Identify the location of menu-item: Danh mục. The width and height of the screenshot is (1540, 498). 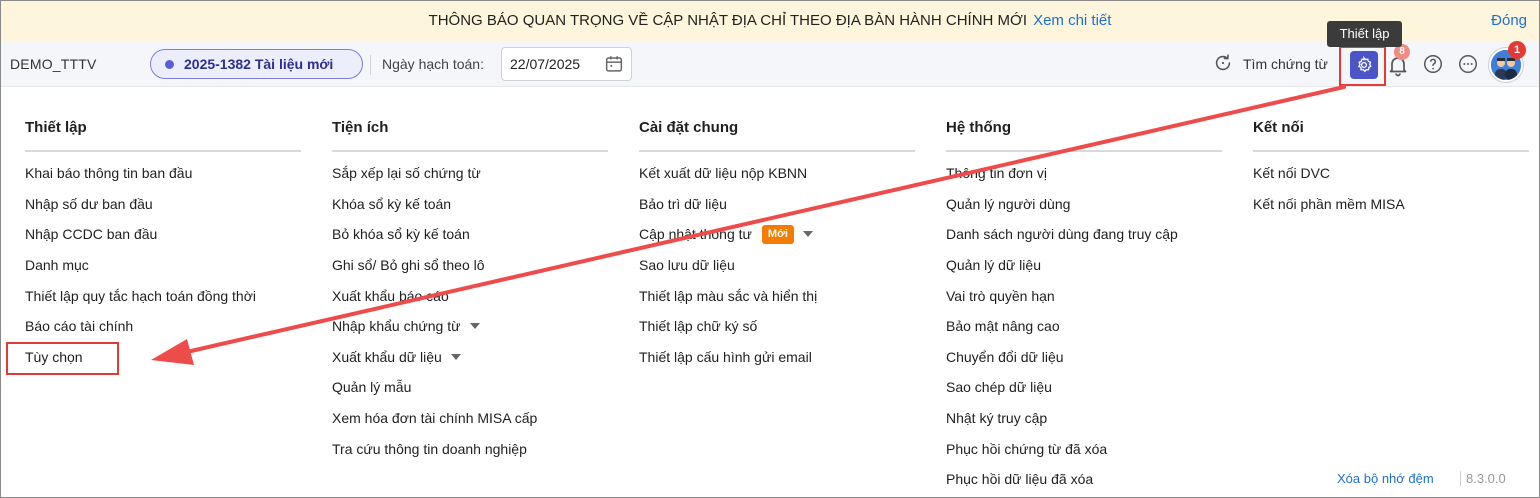
(163, 268).